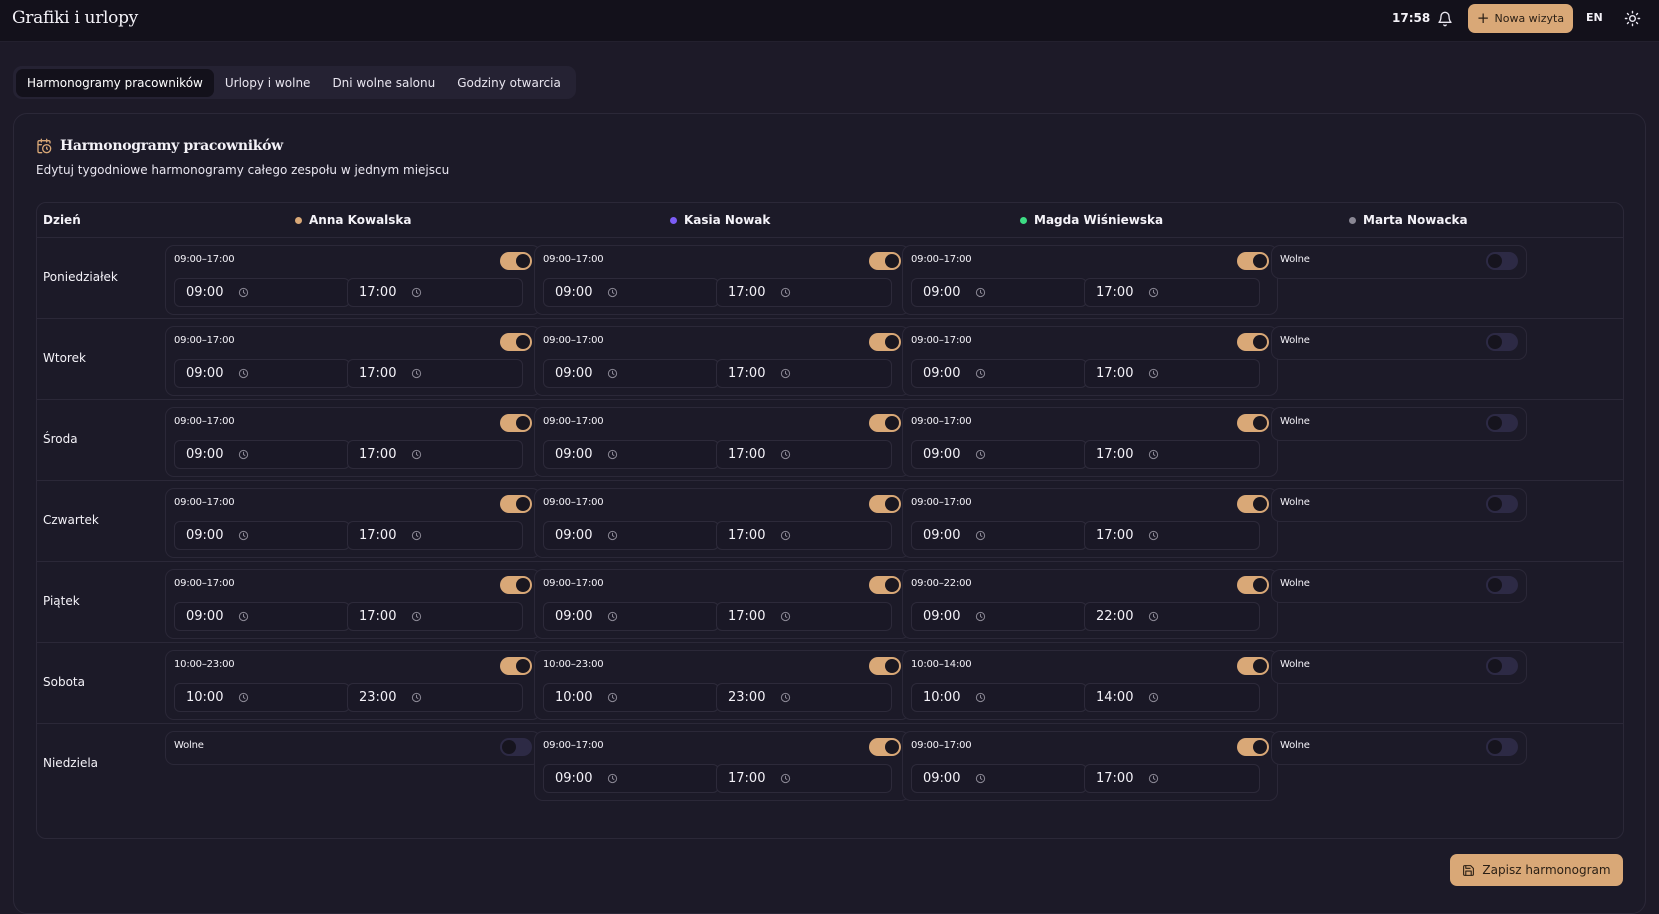  What do you see at coordinates (1445, 19) in the screenshot?
I see `bell-icon` at bounding box center [1445, 19].